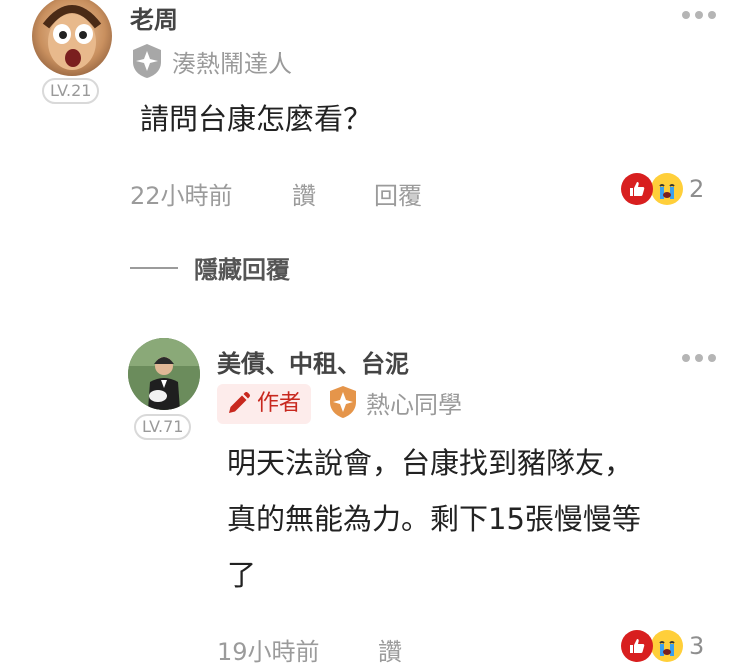 The height and width of the screenshot is (670, 750). I want to click on avatar-face-icon, so click(72, 37).